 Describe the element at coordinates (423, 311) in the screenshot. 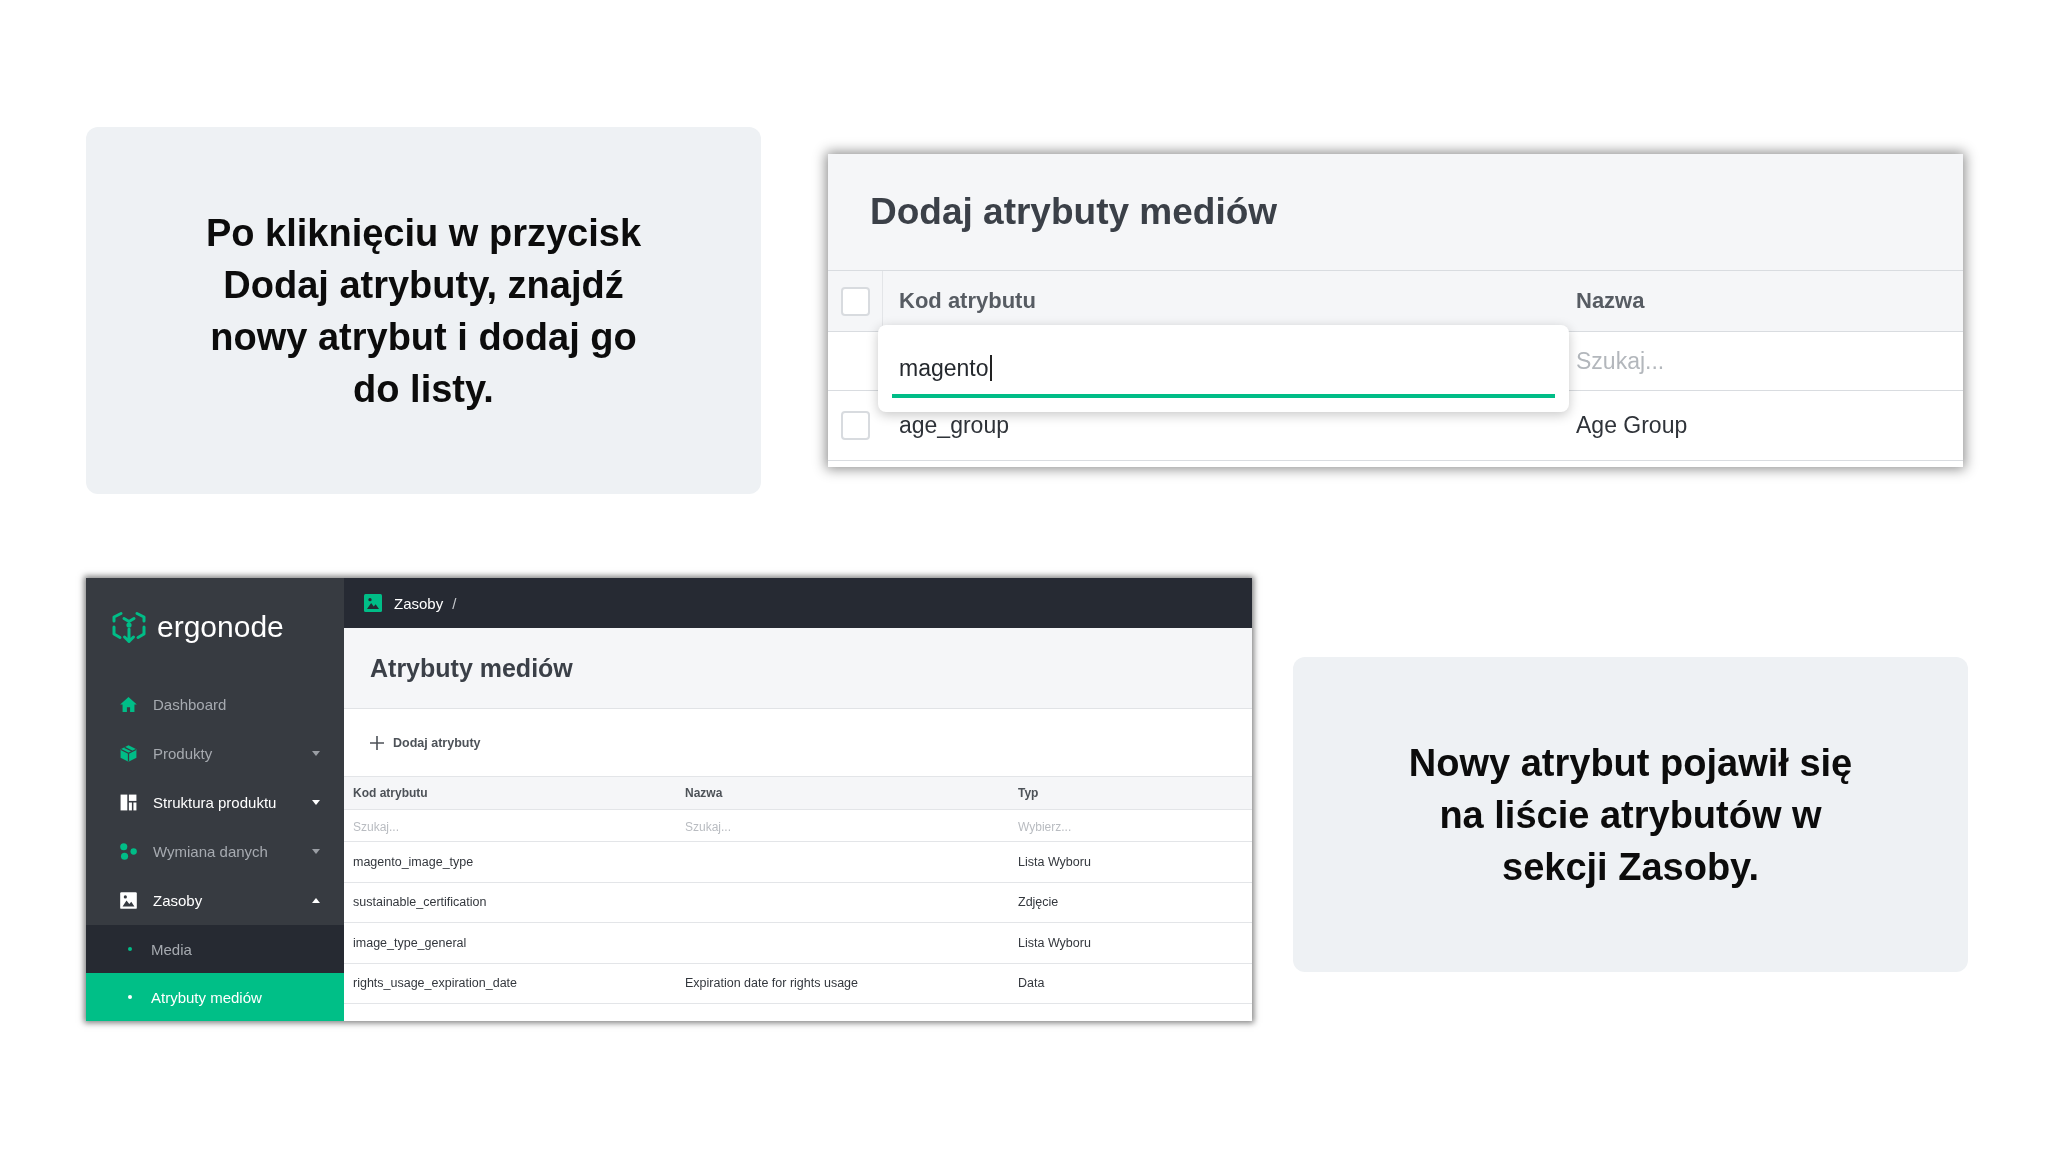

I see `callout-text: Po kliknięciu w przycisk Dodaj atrybuty, znajdź nowy atrybut i dodaj go do listy.` at that location.